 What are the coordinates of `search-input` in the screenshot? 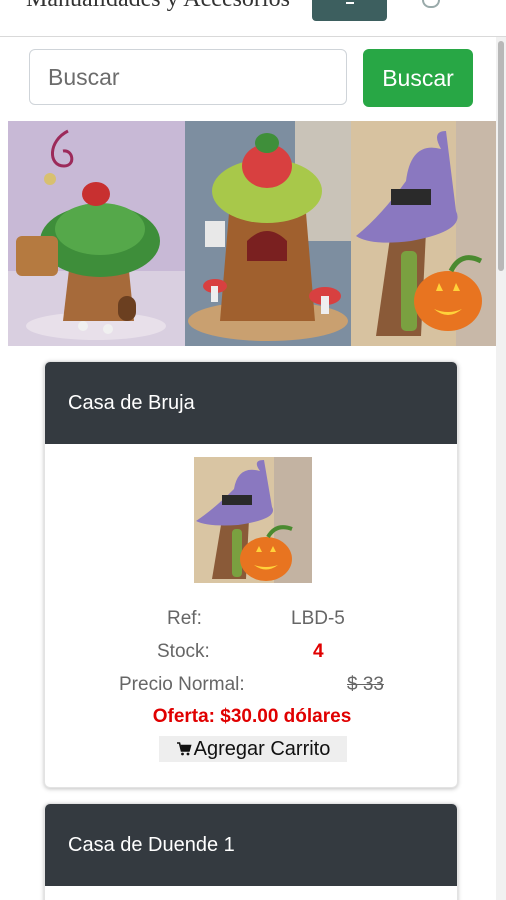 It's located at (188, 77).